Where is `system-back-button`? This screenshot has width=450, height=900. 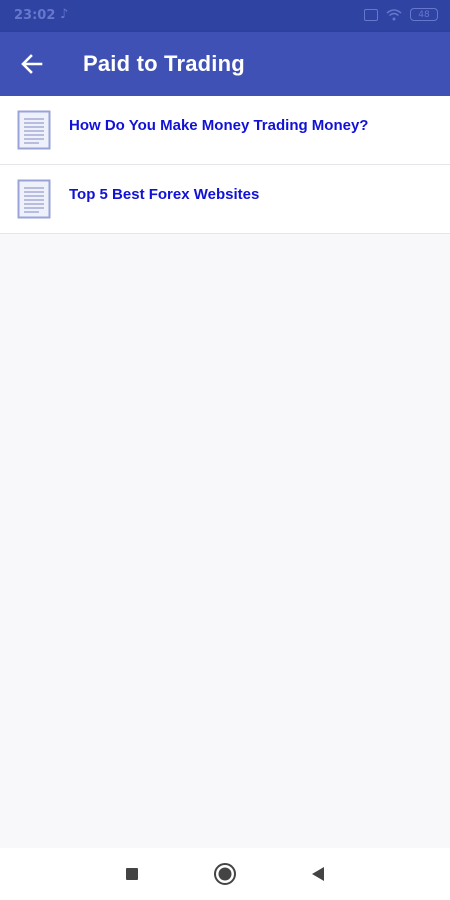 system-back-button is located at coordinates (318, 874).